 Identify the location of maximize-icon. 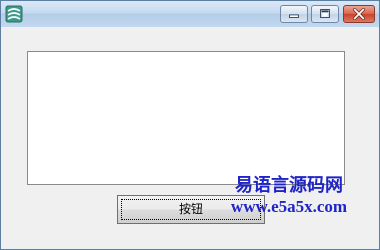
(325, 13).